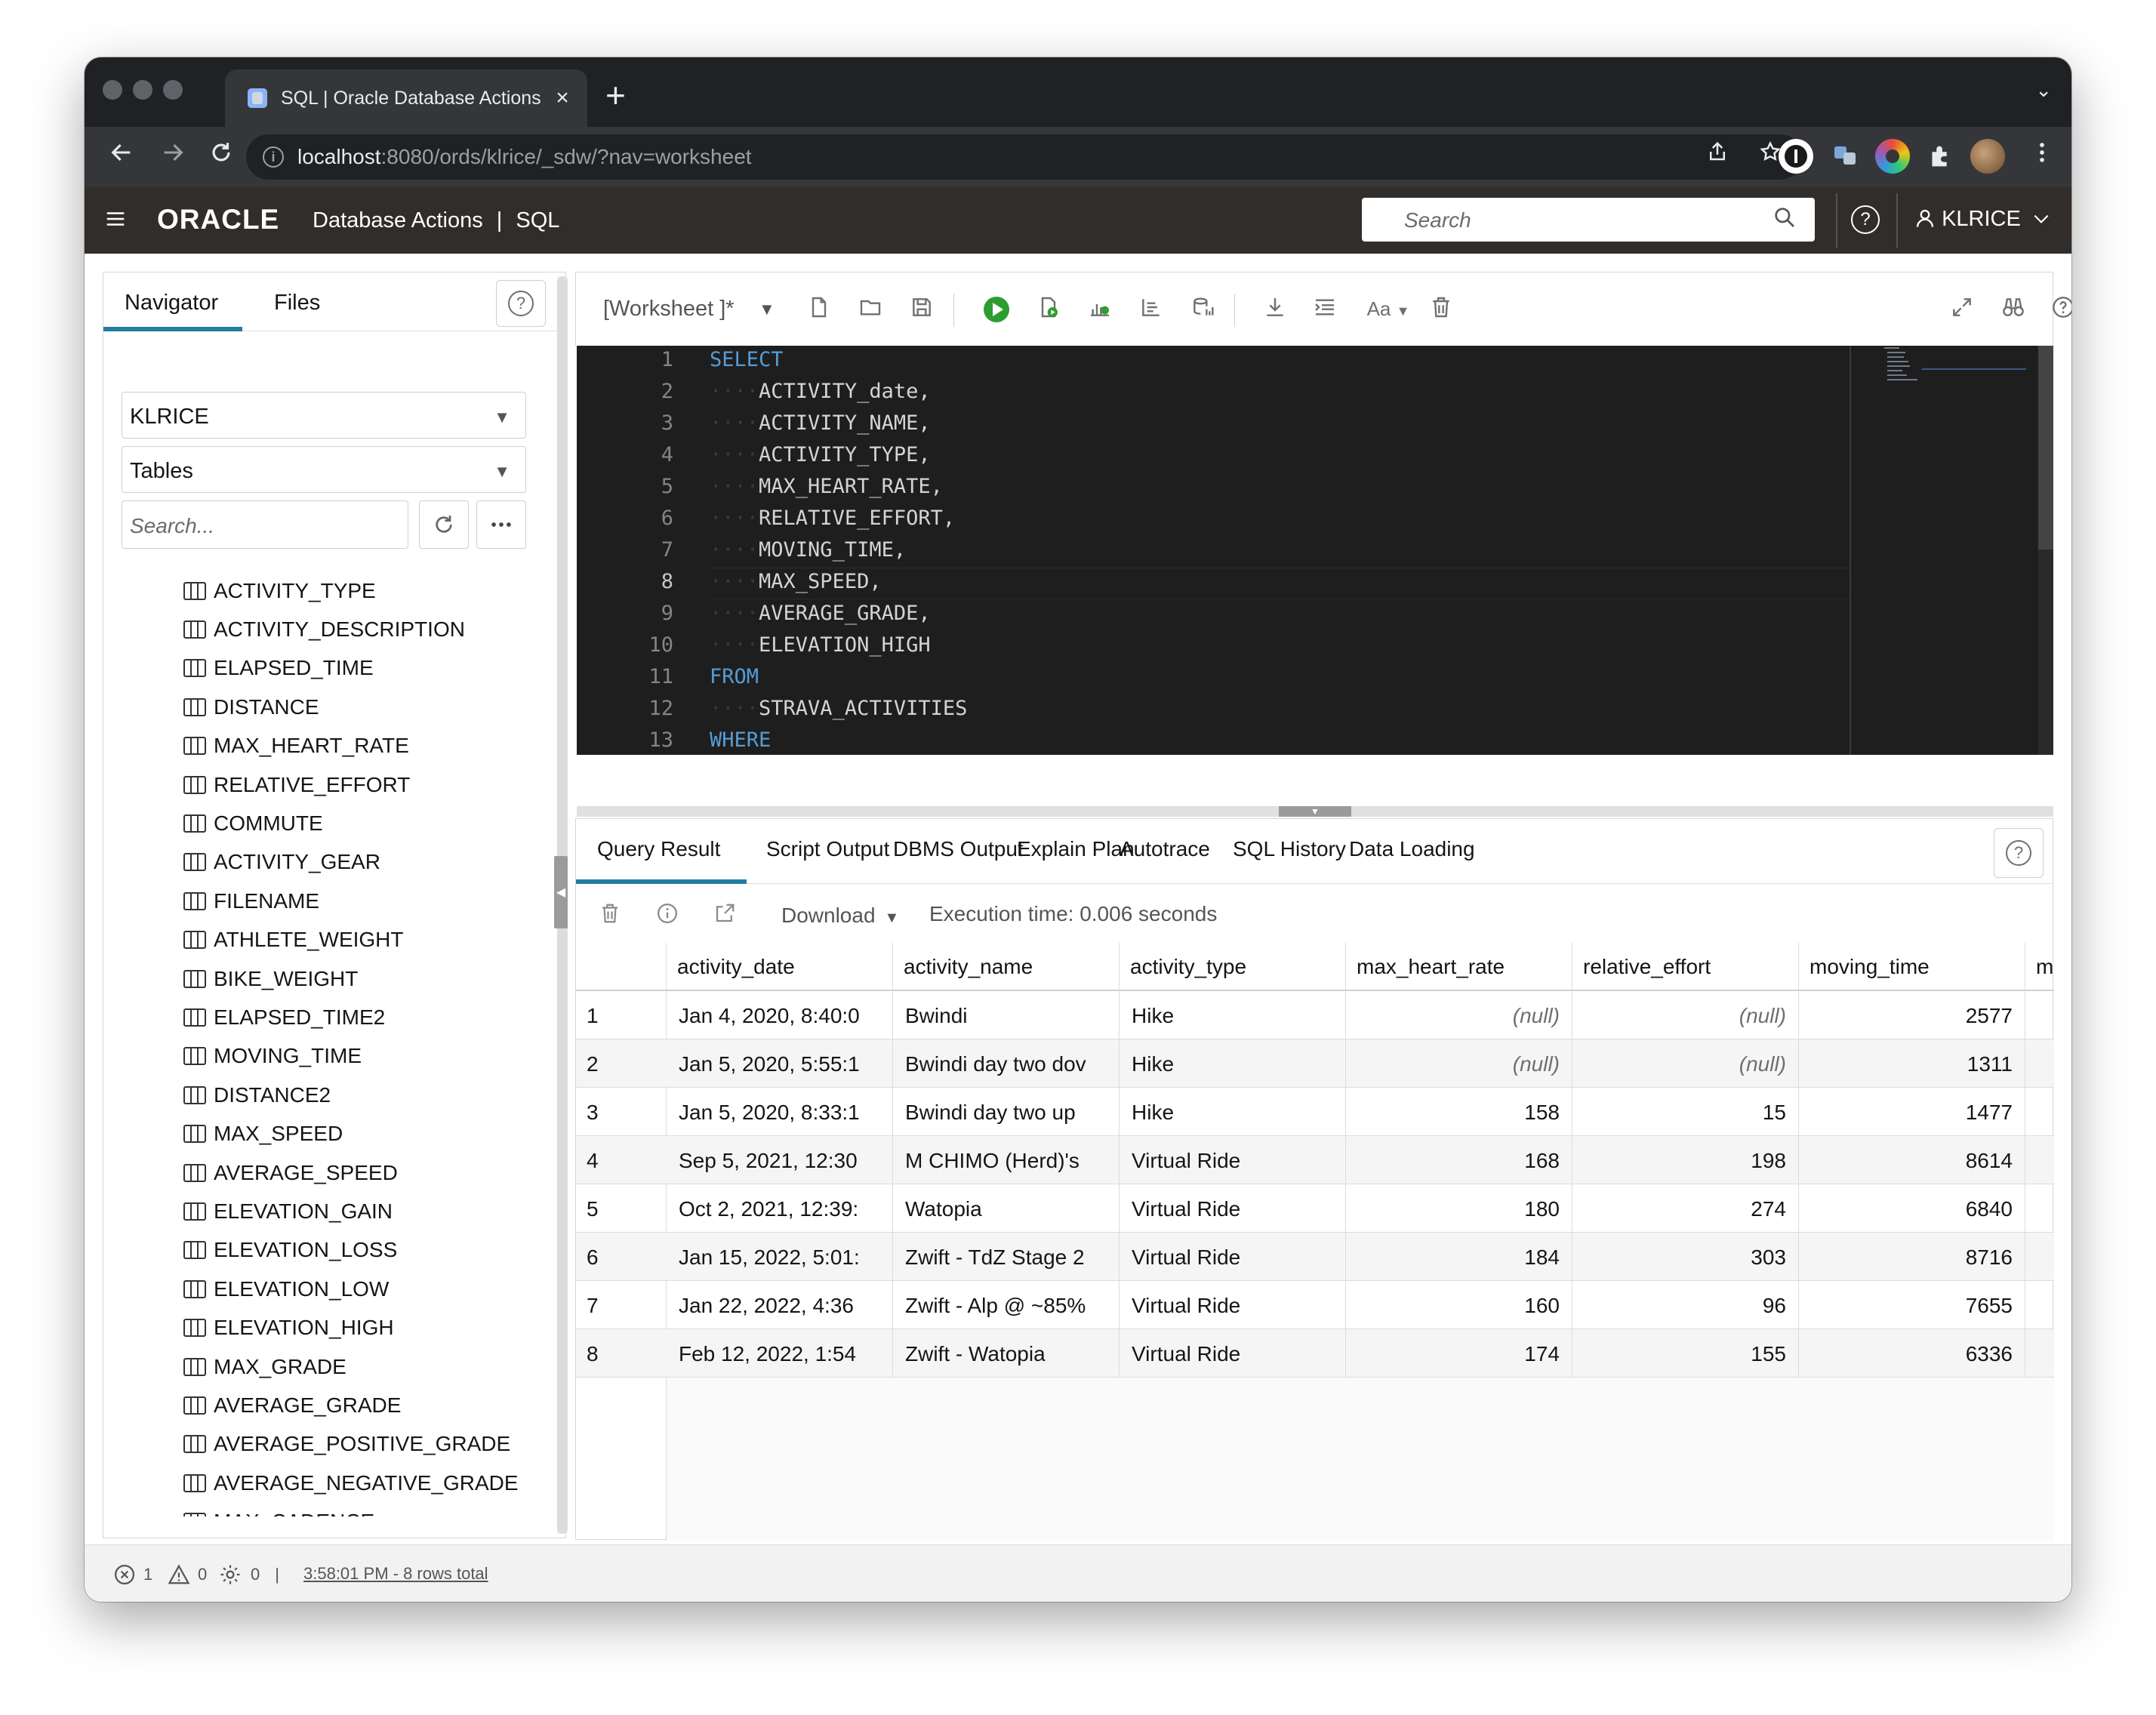 This screenshot has width=2156, height=1715. Describe the element at coordinates (1912, 1160) in the screenshot. I see `table-cell: 8614` at that location.